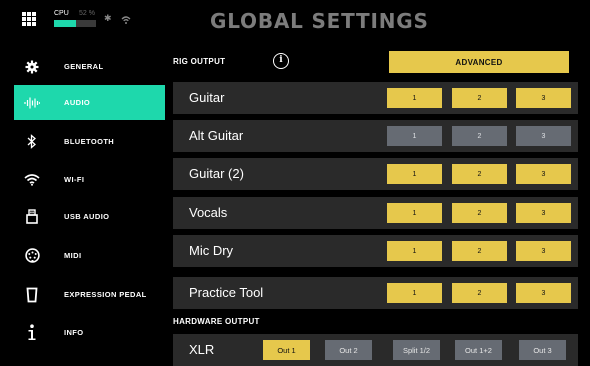 This screenshot has width=590, height=366. What do you see at coordinates (87, 216) in the screenshot?
I see `sidebar-item-label: USB AUDIO` at bounding box center [87, 216].